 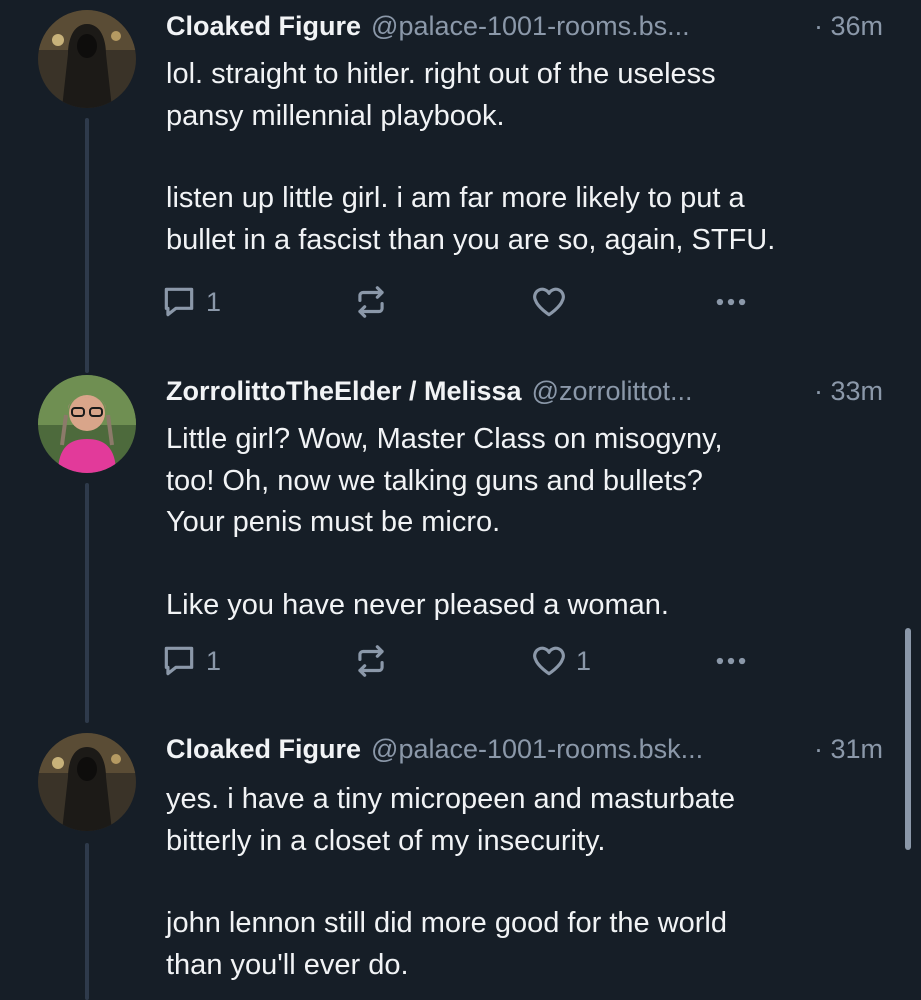 I want to click on like-button, so click(x=553, y=302).